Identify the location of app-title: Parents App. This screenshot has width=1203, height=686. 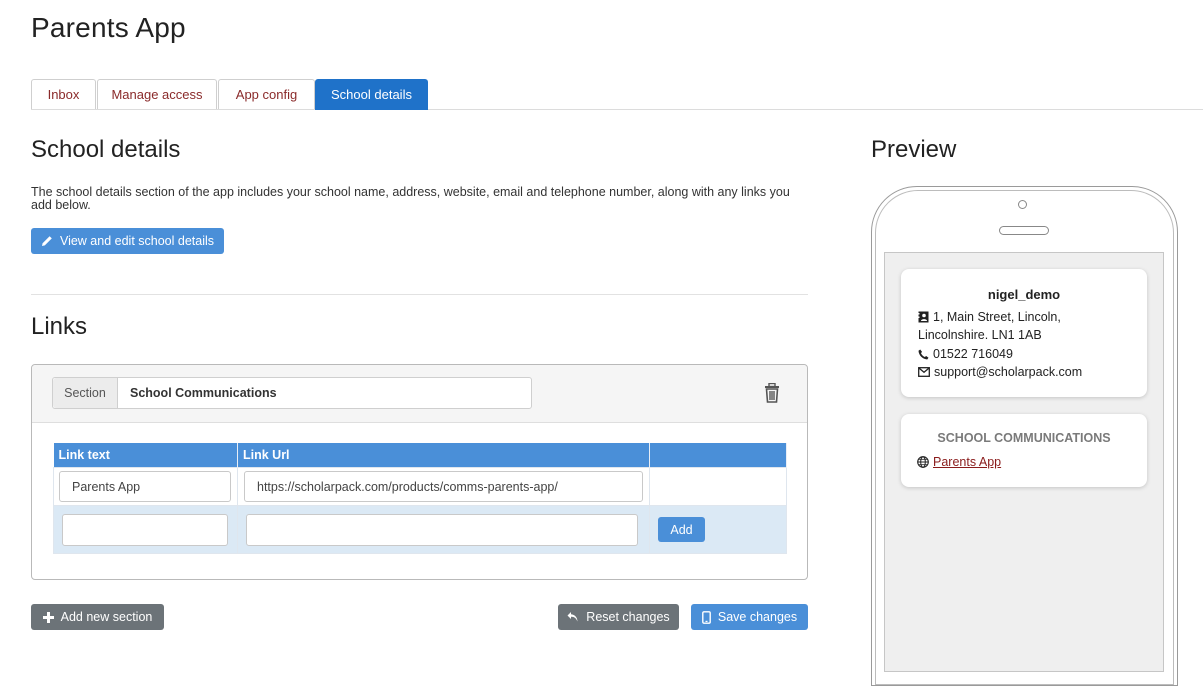
(108, 27).